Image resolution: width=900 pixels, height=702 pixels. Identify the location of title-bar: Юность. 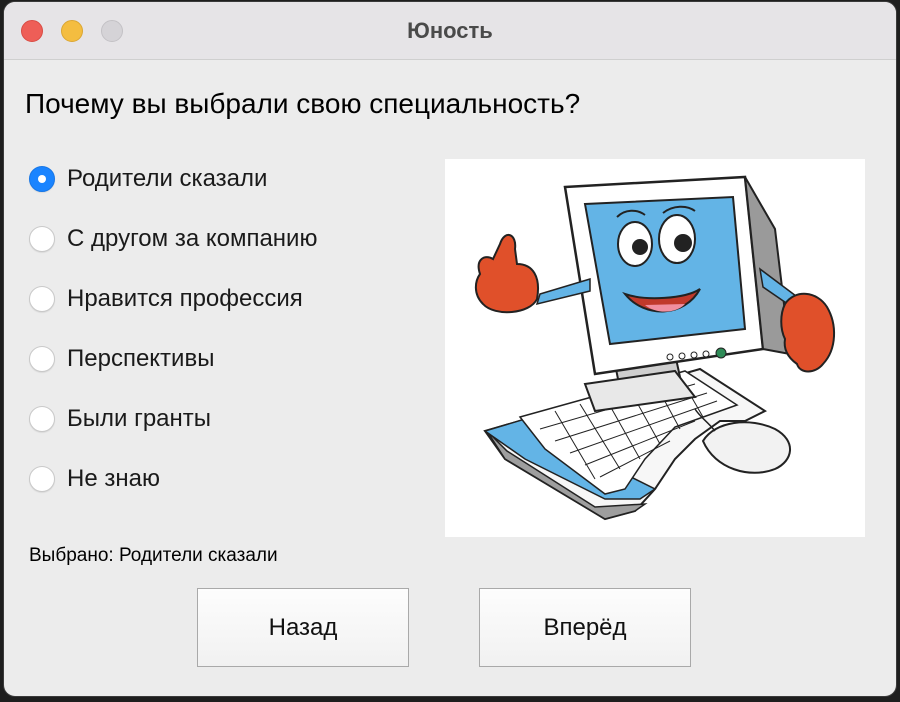
(450, 31).